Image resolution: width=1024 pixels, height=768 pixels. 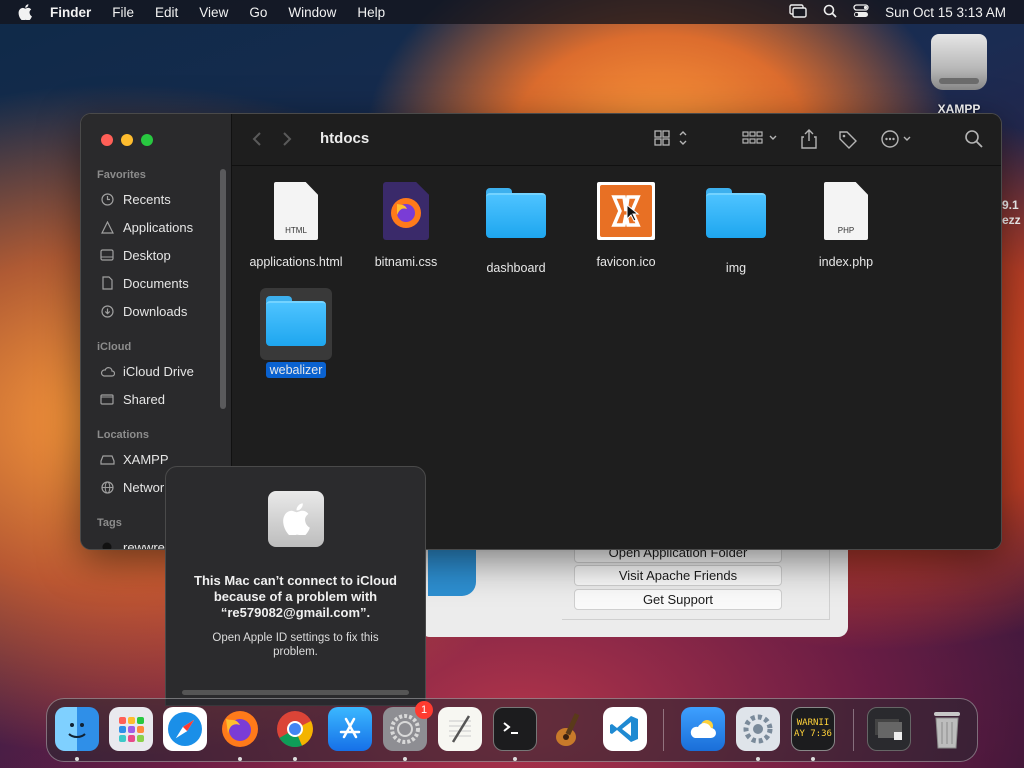 What do you see at coordinates (295, 729) in the screenshot?
I see `chrome-icon` at bounding box center [295, 729].